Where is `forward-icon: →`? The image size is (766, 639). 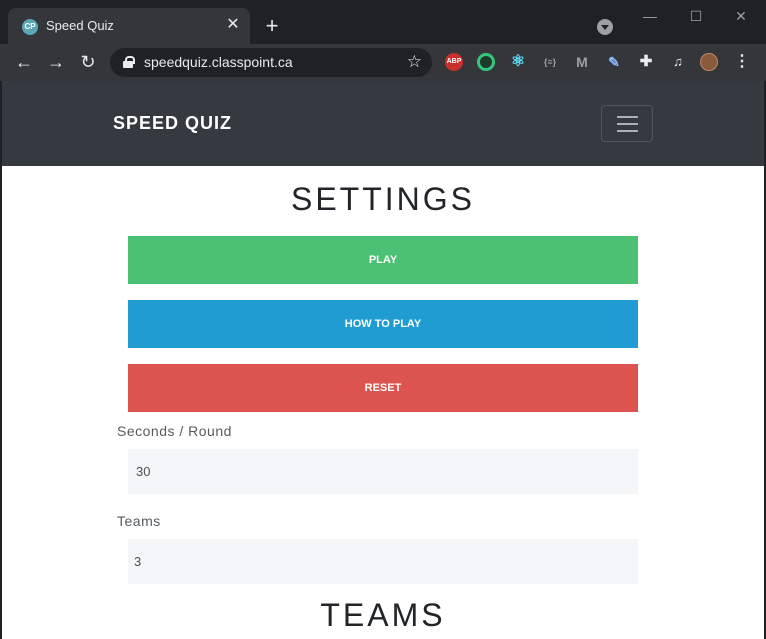 forward-icon: → is located at coordinates (56, 62).